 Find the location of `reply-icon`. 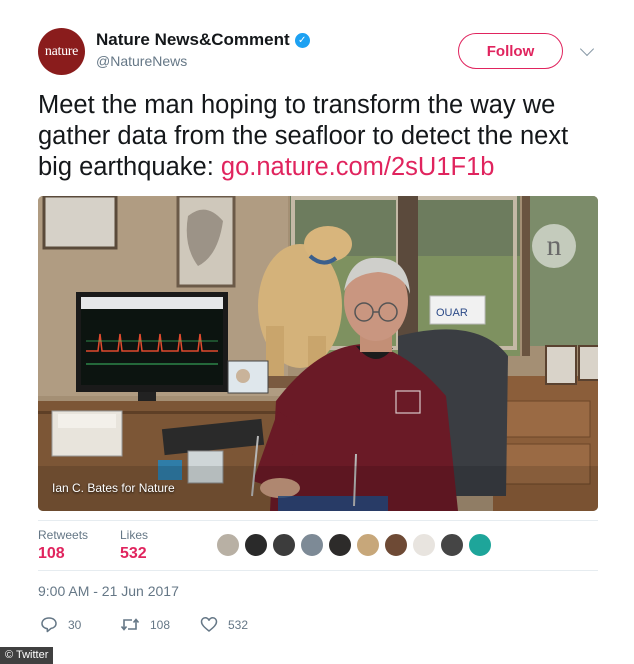

reply-icon is located at coordinates (49, 625).